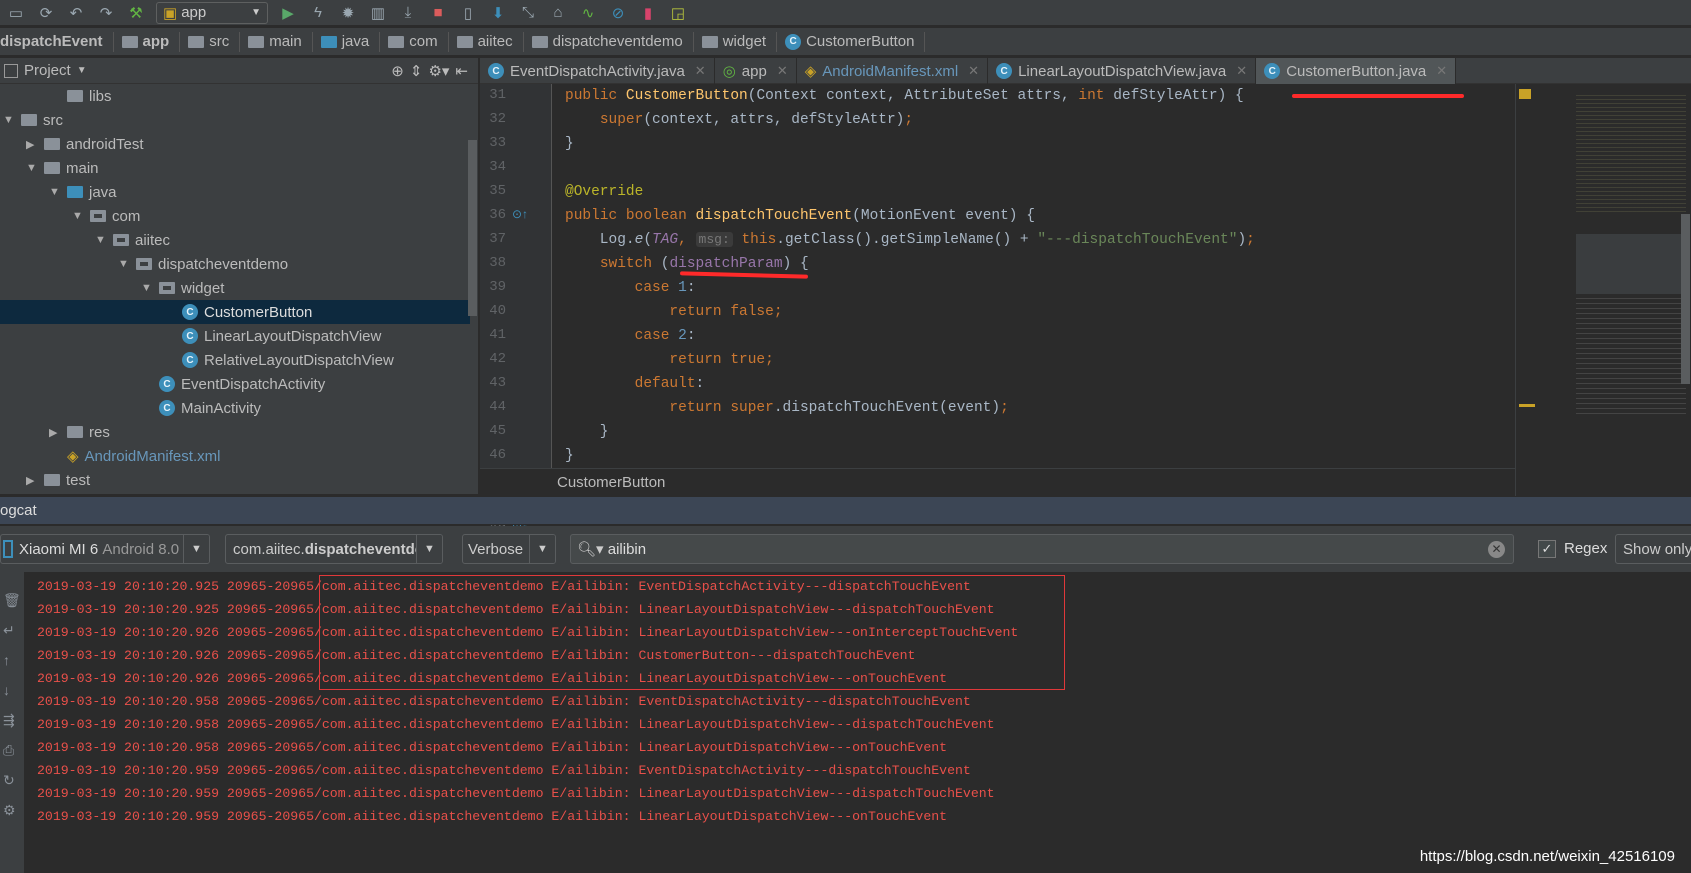 Image resolution: width=1691 pixels, height=873 pixels. What do you see at coordinates (558, 13) in the screenshot?
I see `device-file-explorer-icon: ⌂` at bounding box center [558, 13].